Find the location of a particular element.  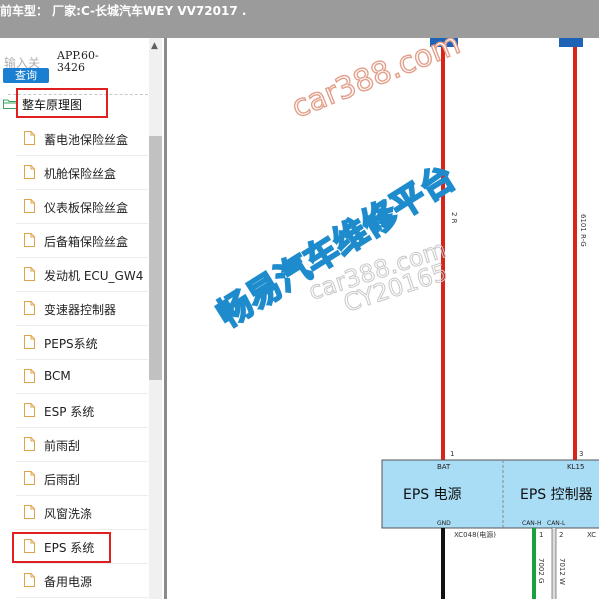

highlight-eps-box is located at coordinates (61, 547).